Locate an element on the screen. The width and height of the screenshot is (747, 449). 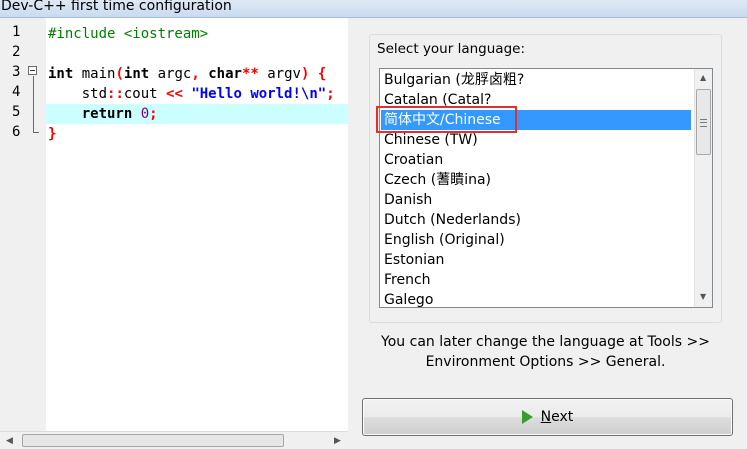
code-line: int main(int argc, char** argv) { is located at coordinates (187, 74).